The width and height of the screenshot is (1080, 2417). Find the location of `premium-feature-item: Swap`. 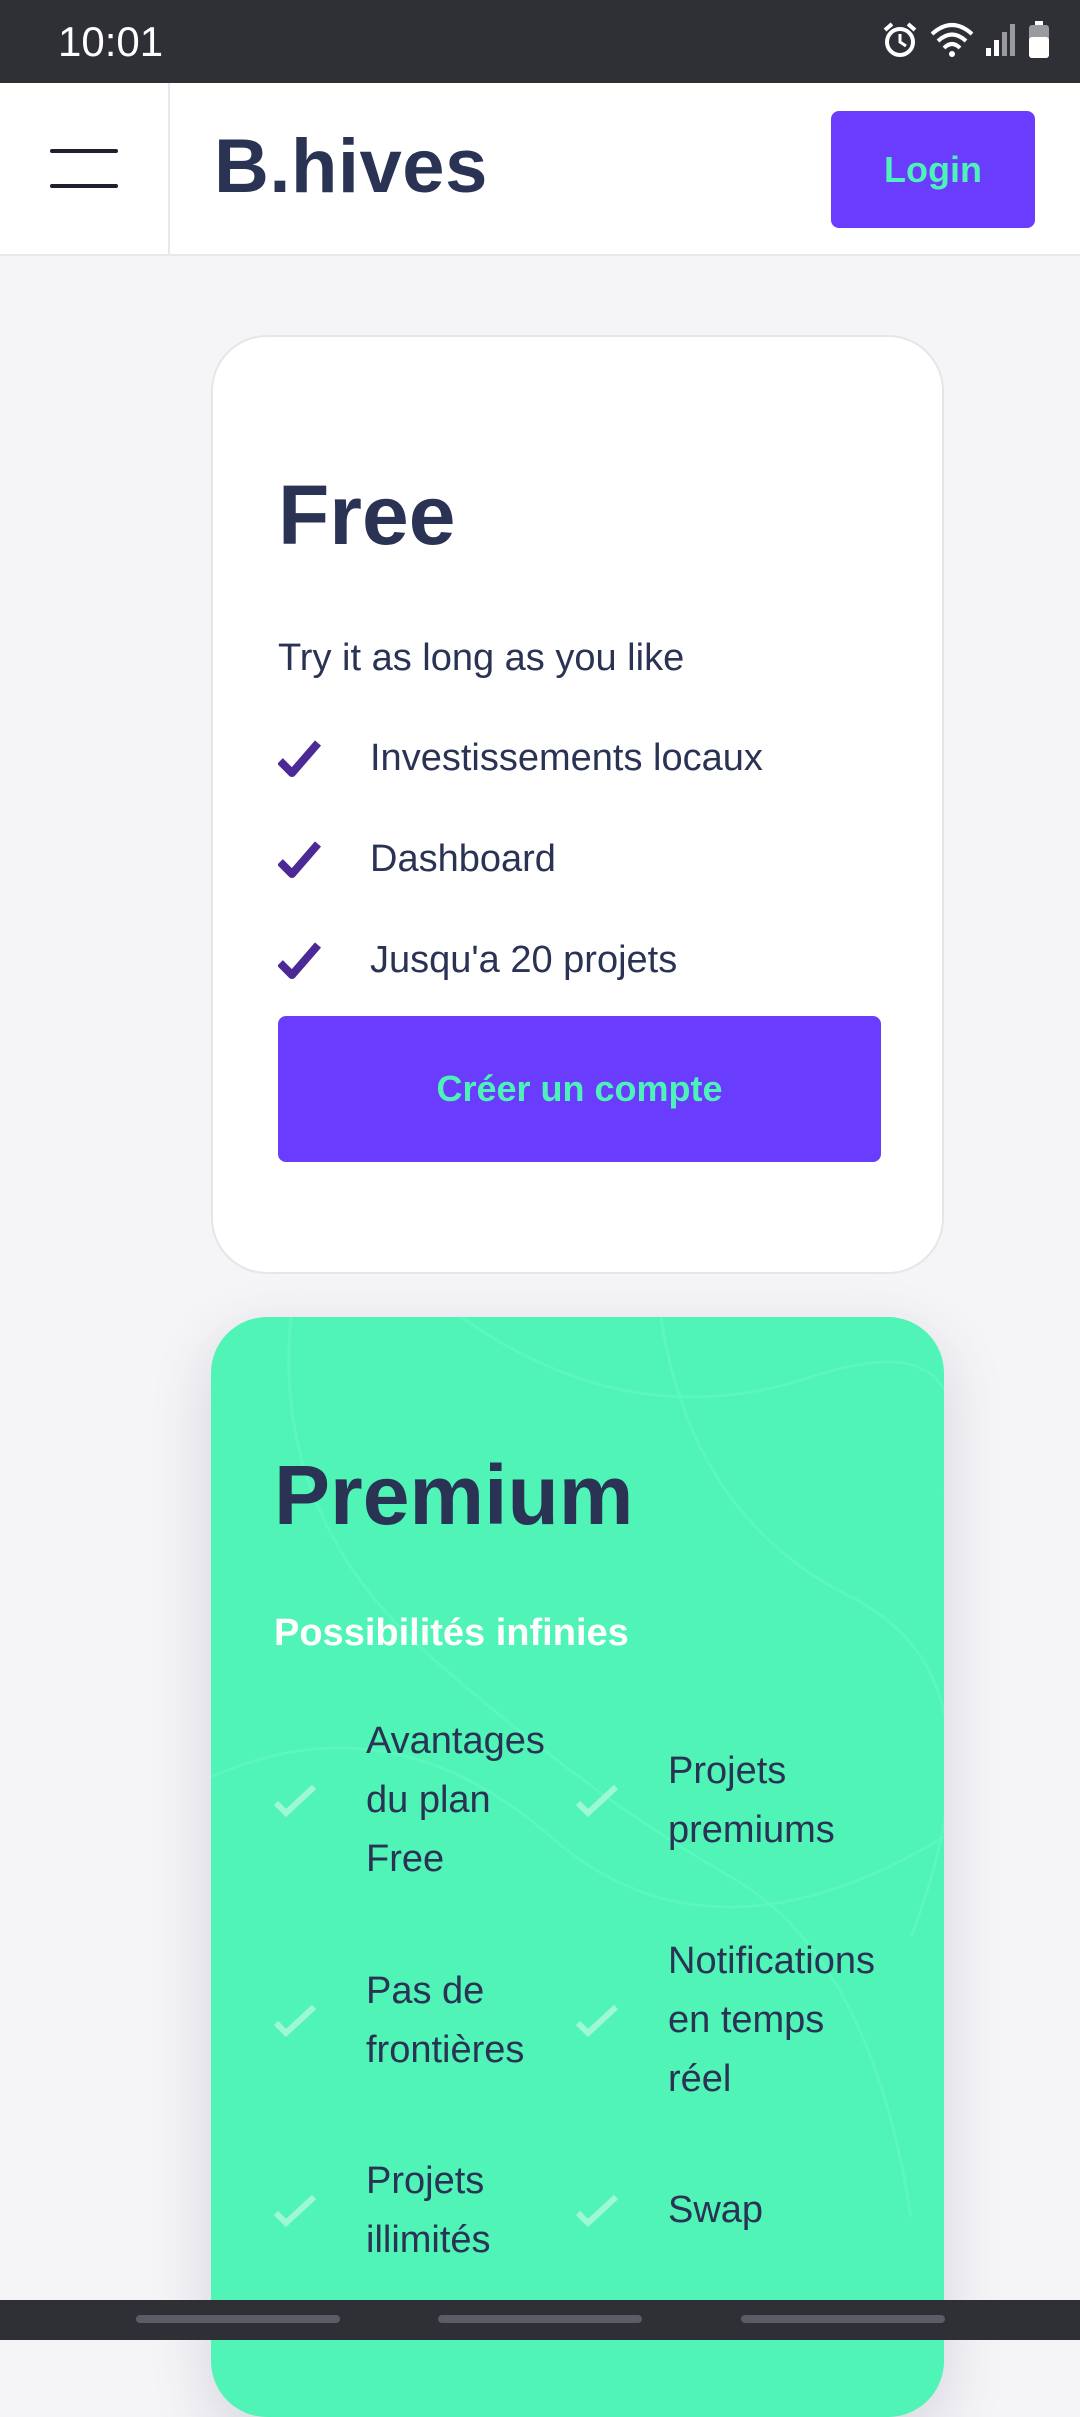

premium-feature-item: Swap is located at coordinates (669, 2210).